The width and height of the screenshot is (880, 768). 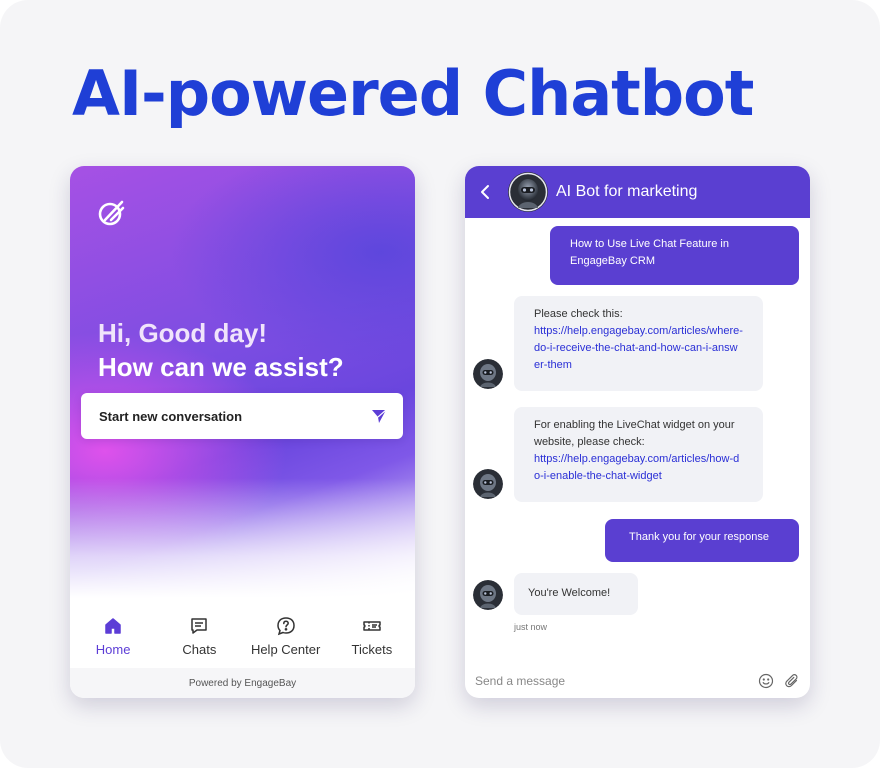 What do you see at coordinates (569, 593) in the screenshot?
I see `message-text: You're Welcome!` at bounding box center [569, 593].